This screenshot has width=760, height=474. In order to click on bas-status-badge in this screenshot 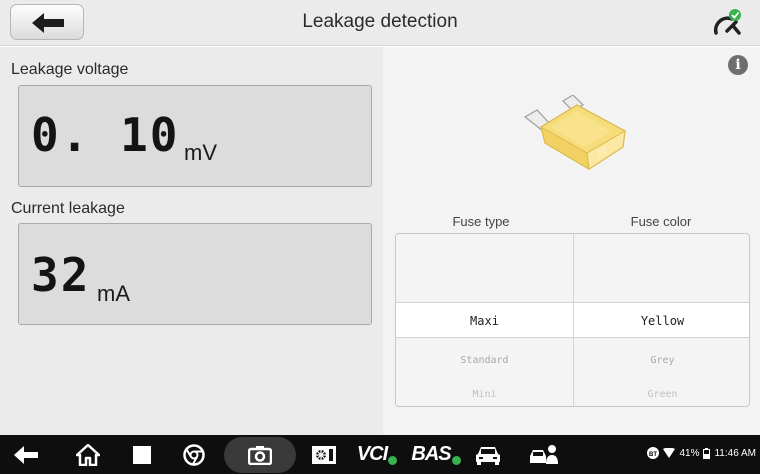, I will do `click(456, 460)`.